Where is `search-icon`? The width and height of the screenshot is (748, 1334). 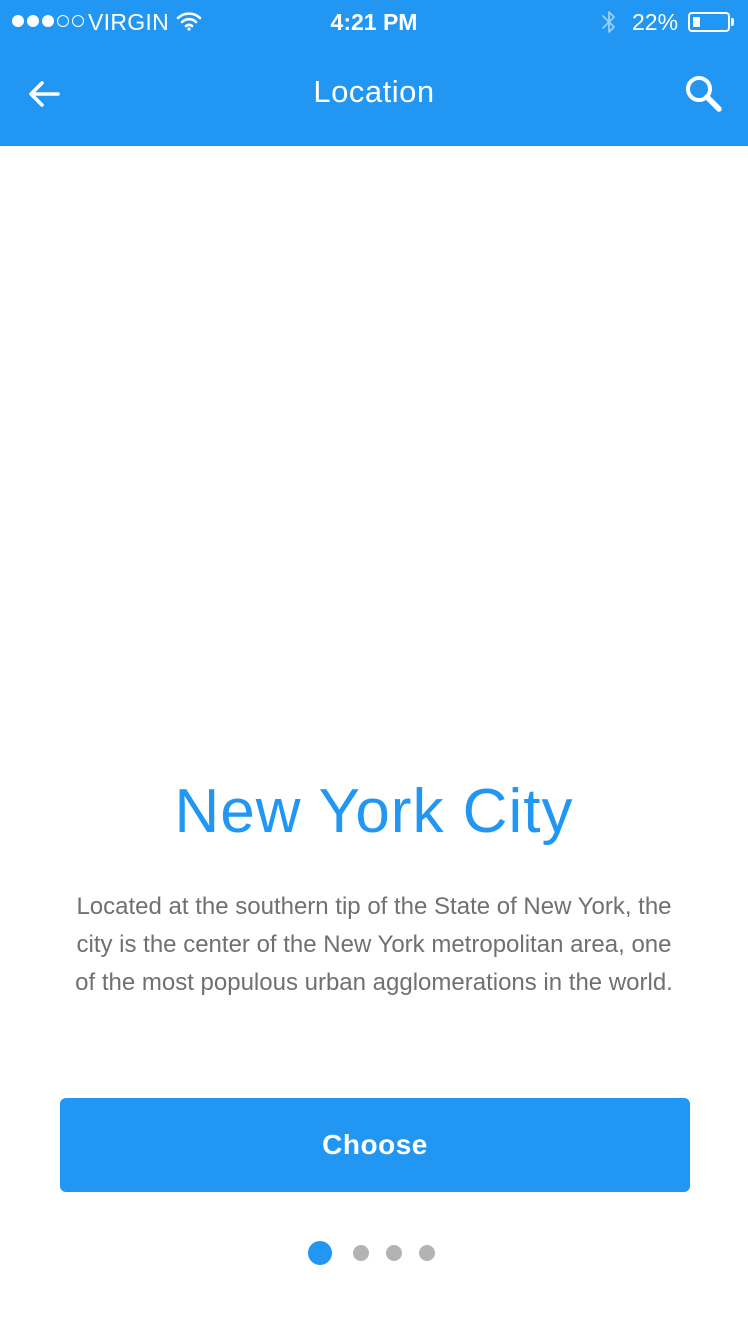 search-icon is located at coordinates (704, 94).